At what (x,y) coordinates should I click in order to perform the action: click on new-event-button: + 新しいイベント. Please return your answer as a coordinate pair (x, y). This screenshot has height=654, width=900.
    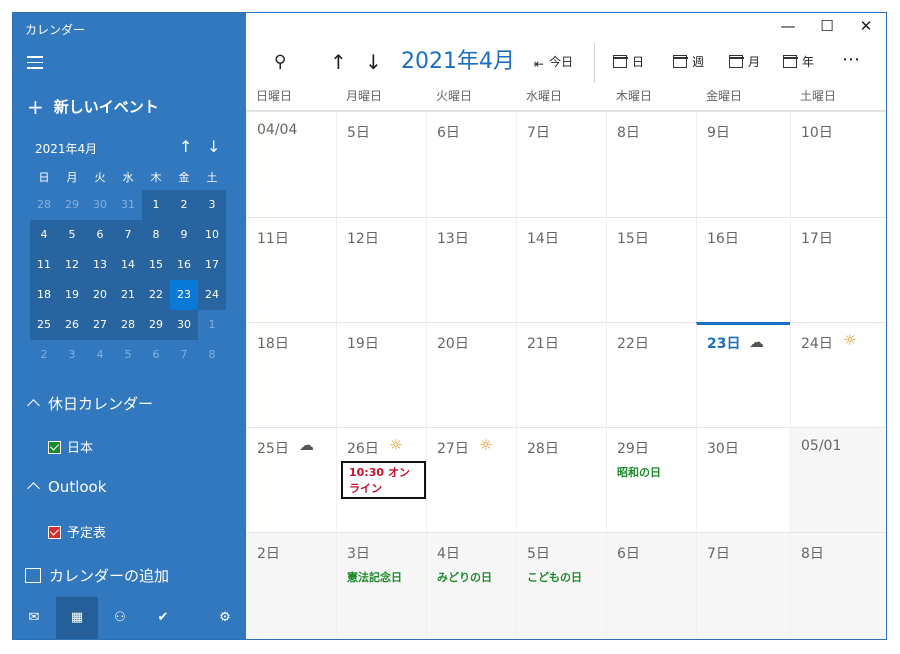
    Looking at the image, I should click on (93, 107).